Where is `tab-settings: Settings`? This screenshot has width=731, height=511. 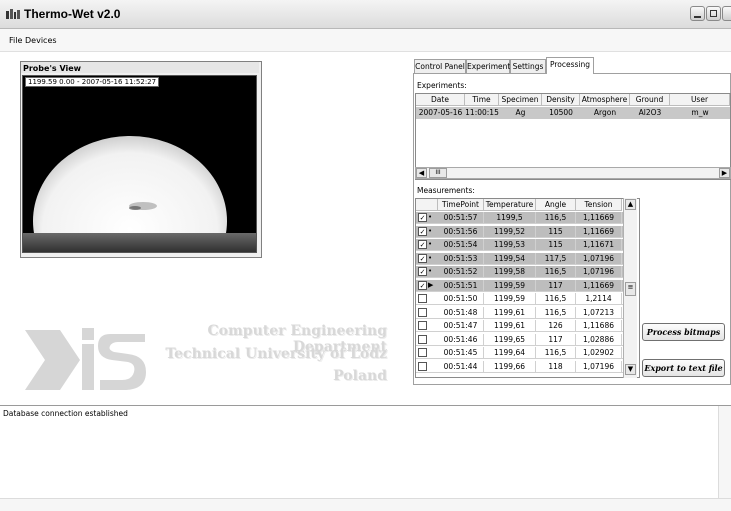
tab-settings: Settings is located at coordinates (528, 66).